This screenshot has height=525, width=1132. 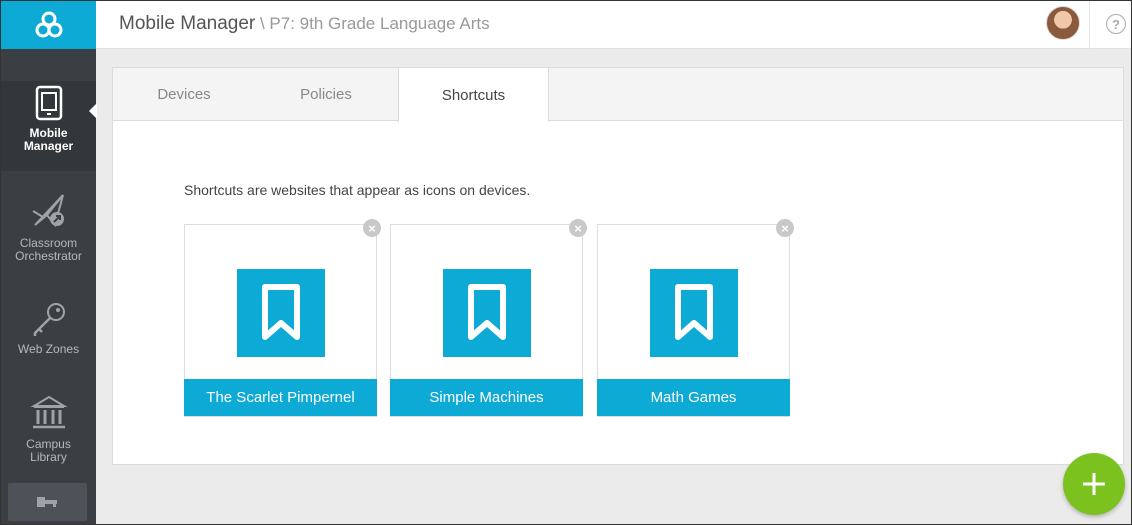 I want to click on sidebar-item-mobile-manager: Mobile Manager, so click(x=48, y=126).